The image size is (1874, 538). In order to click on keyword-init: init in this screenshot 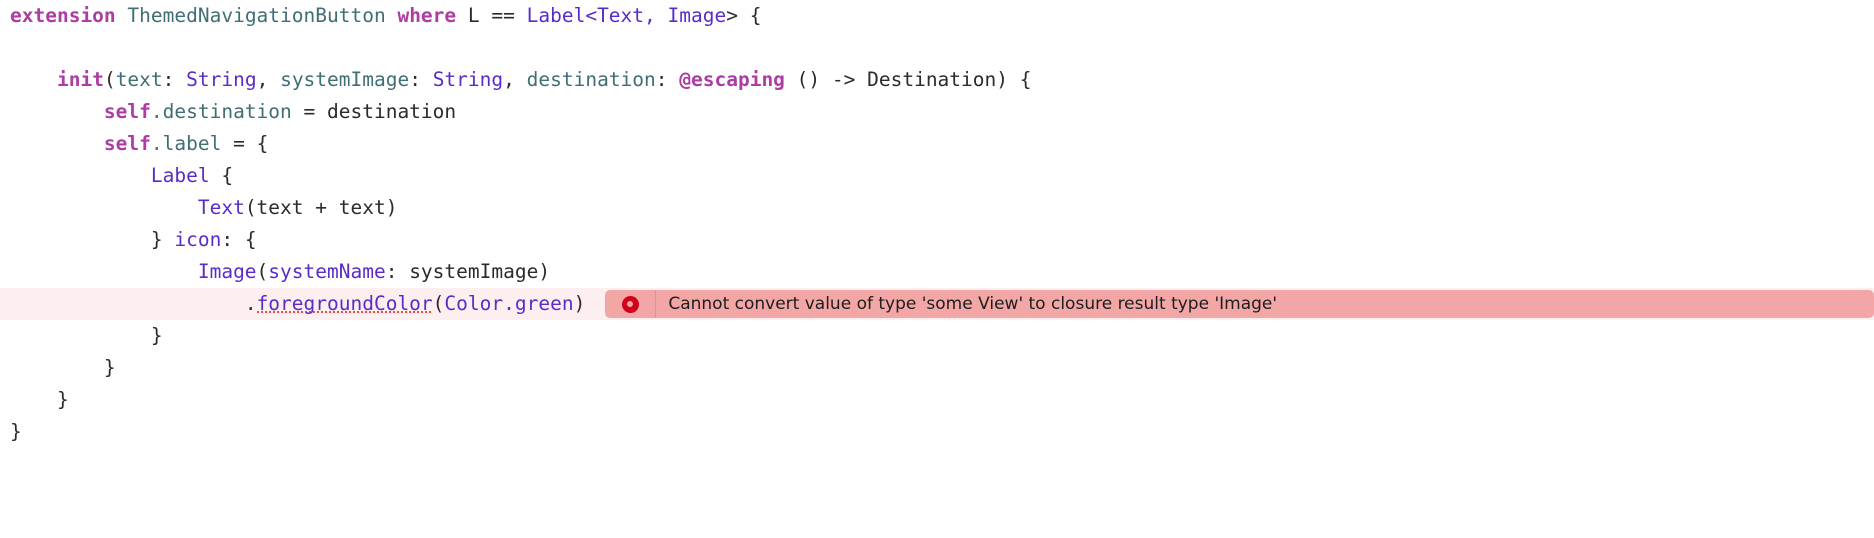, I will do `click(80, 79)`.